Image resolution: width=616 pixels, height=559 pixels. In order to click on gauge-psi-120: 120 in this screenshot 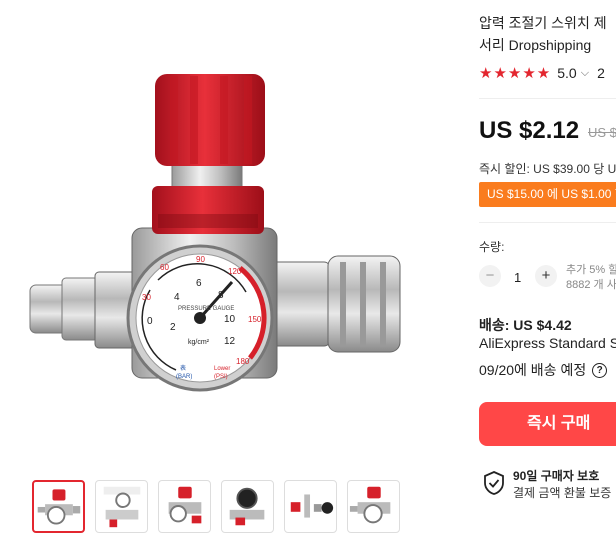, I will do `click(235, 271)`.